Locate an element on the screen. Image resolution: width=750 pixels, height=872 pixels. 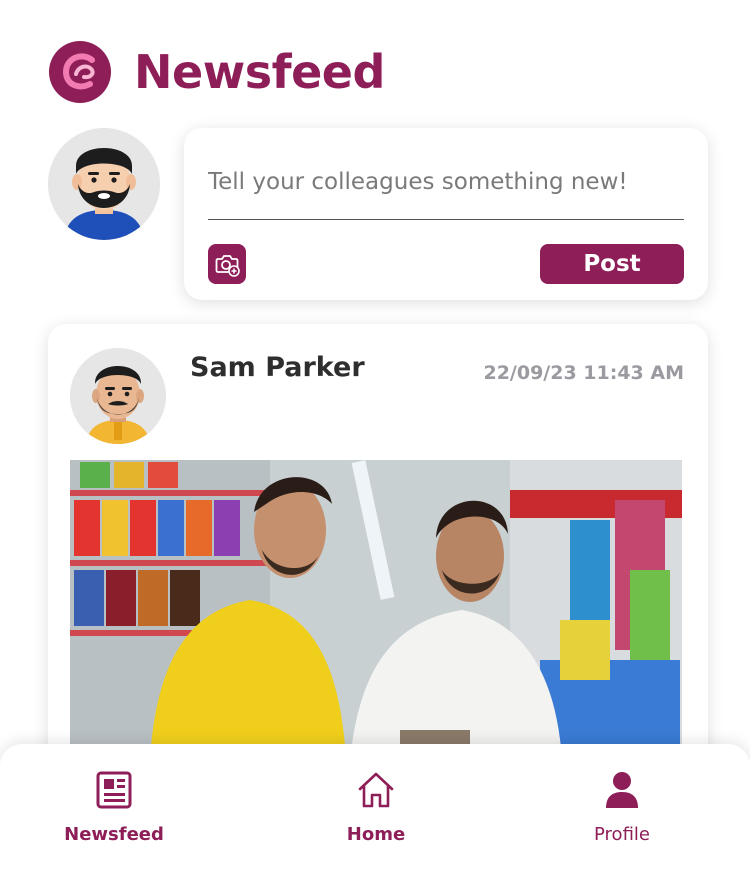
app-logo-icon is located at coordinates (80, 72).